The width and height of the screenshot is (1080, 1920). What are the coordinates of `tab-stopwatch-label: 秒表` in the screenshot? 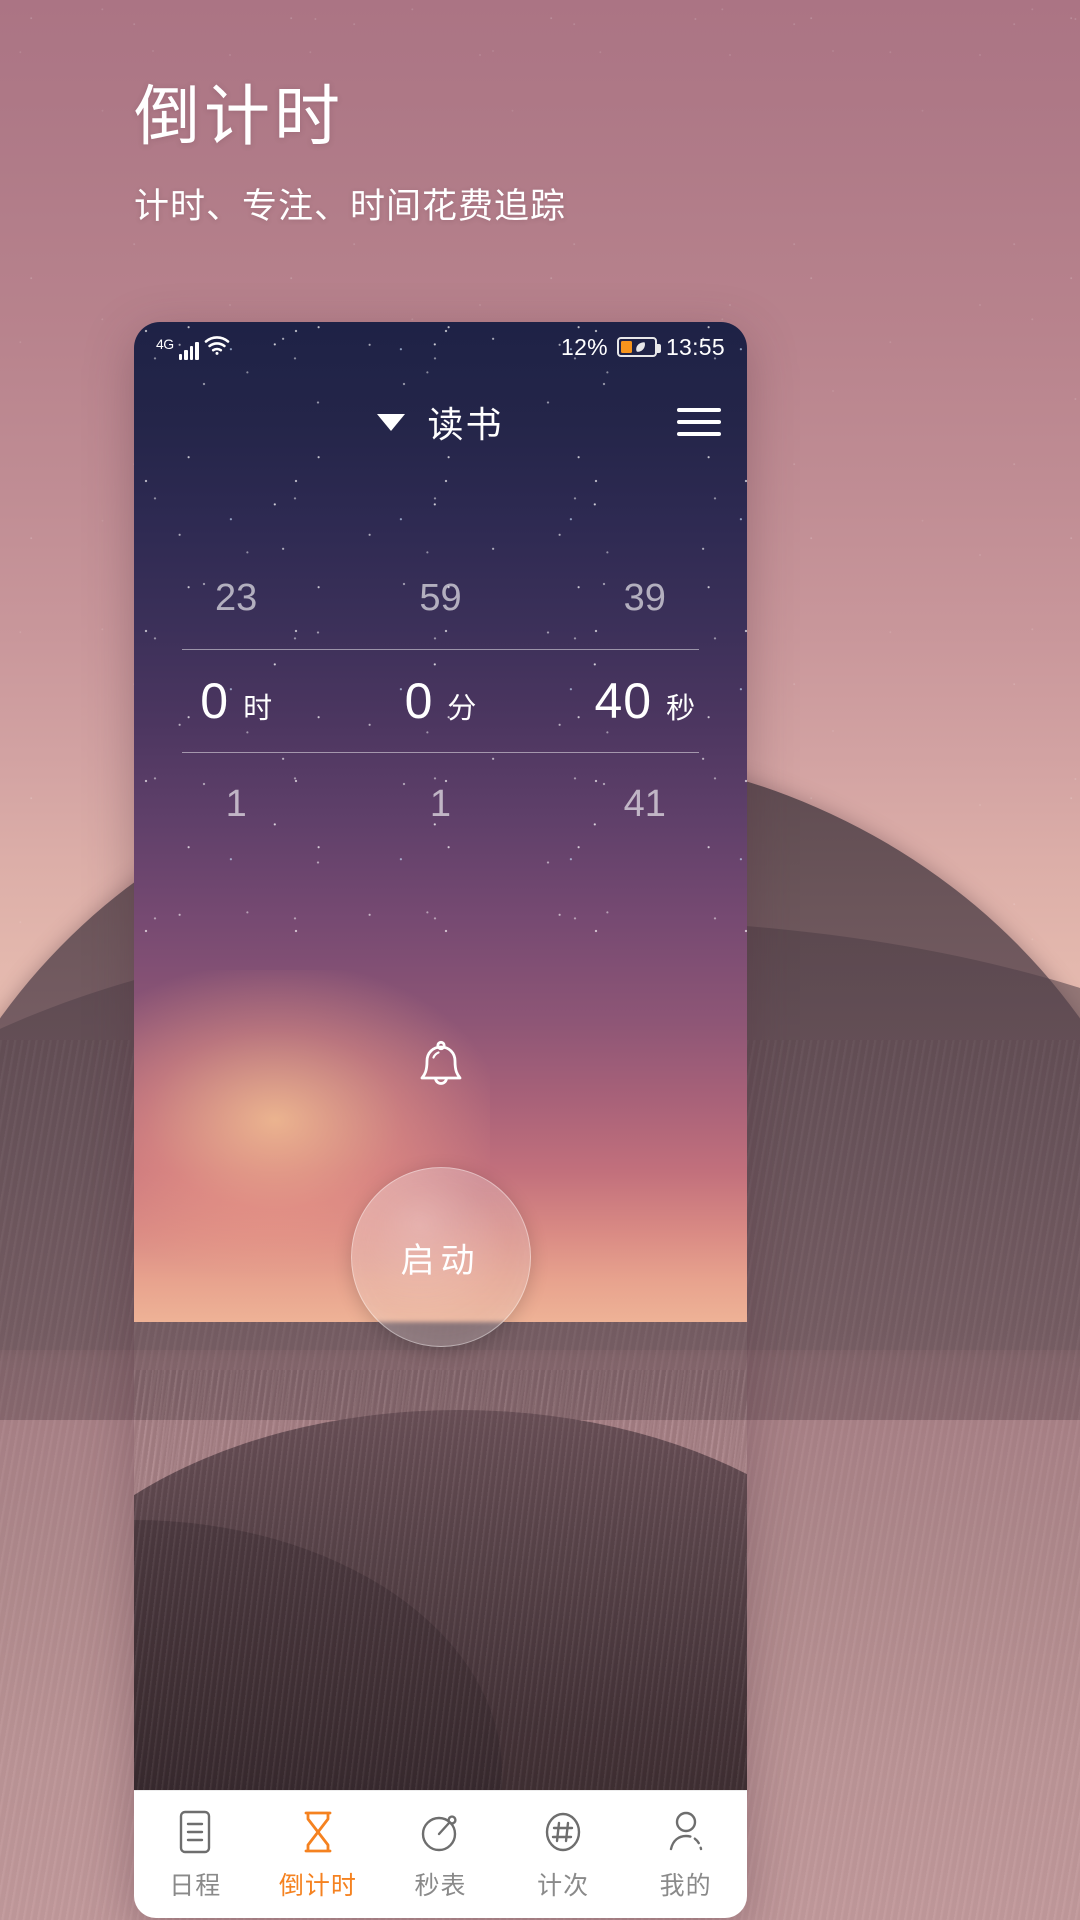 It's located at (440, 1886).